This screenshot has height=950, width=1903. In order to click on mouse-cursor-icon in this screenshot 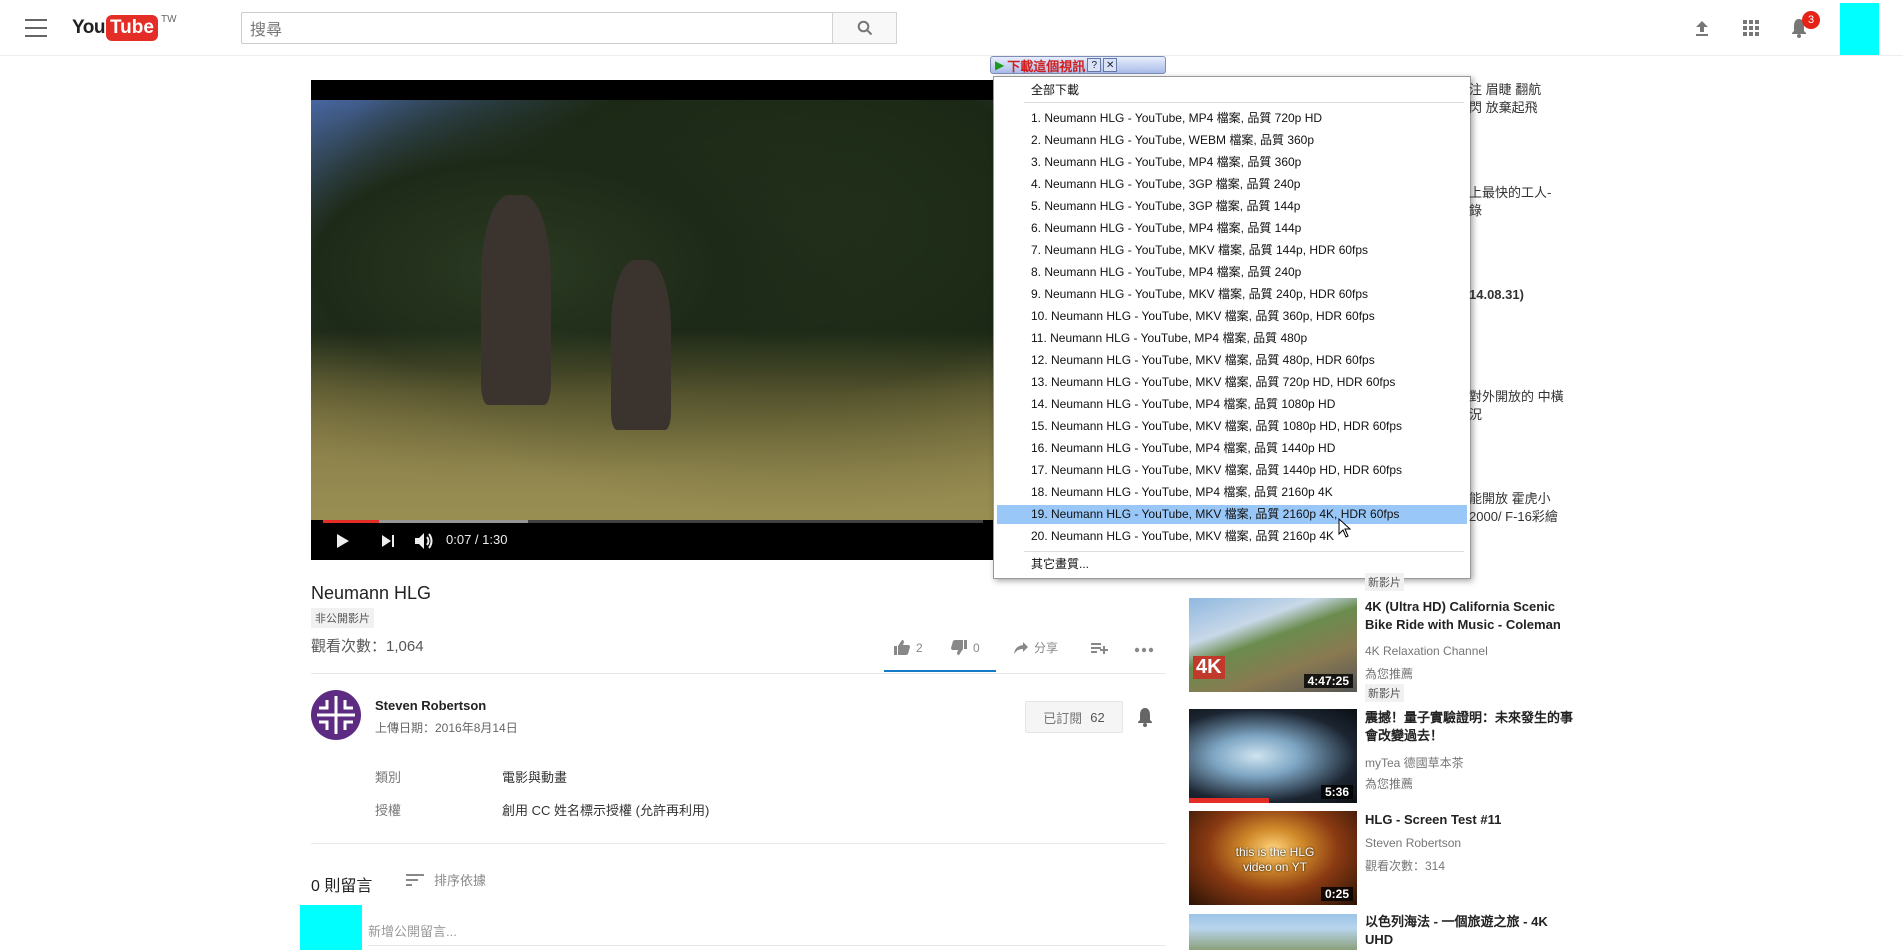, I will do `click(1345, 528)`.